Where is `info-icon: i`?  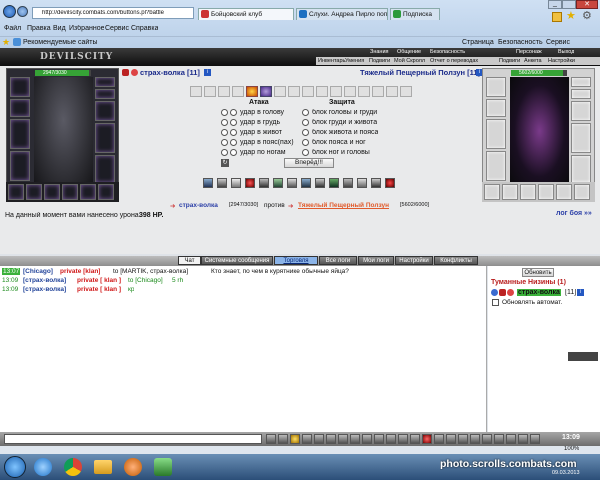 info-icon: i is located at coordinates (580, 292).